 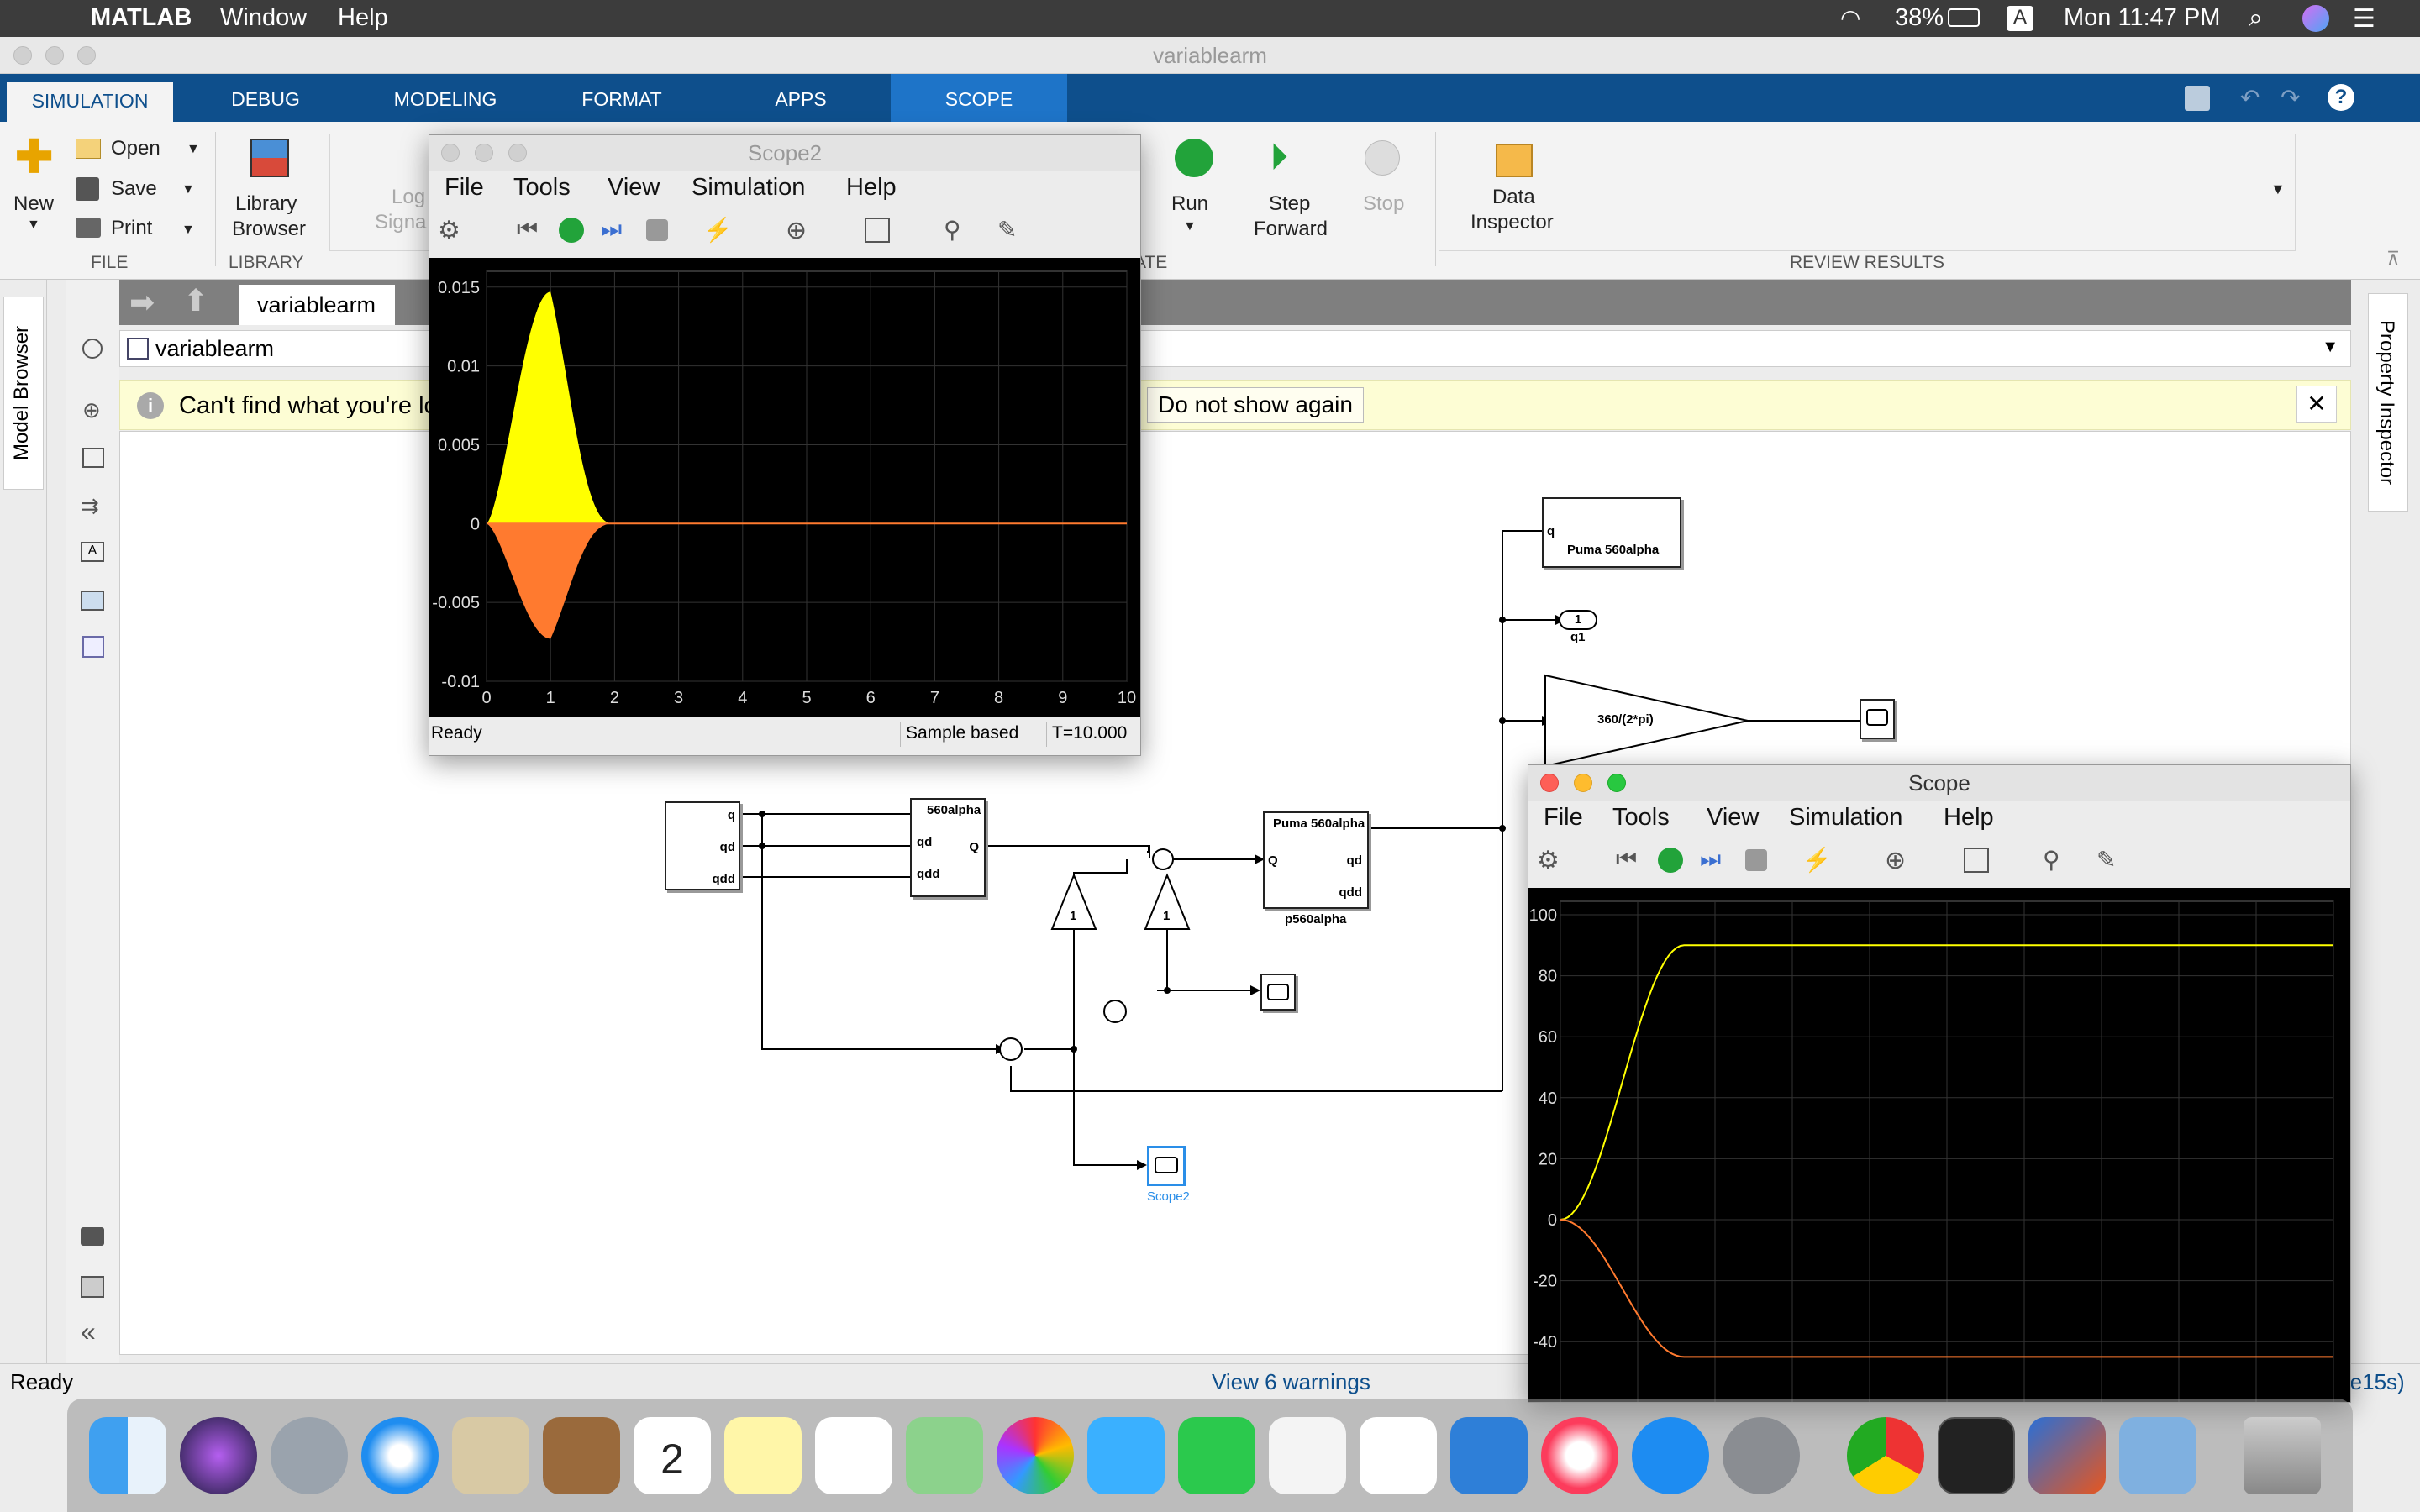 I want to click on arrow-tool-icon: ⇉, so click(x=90, y=506).